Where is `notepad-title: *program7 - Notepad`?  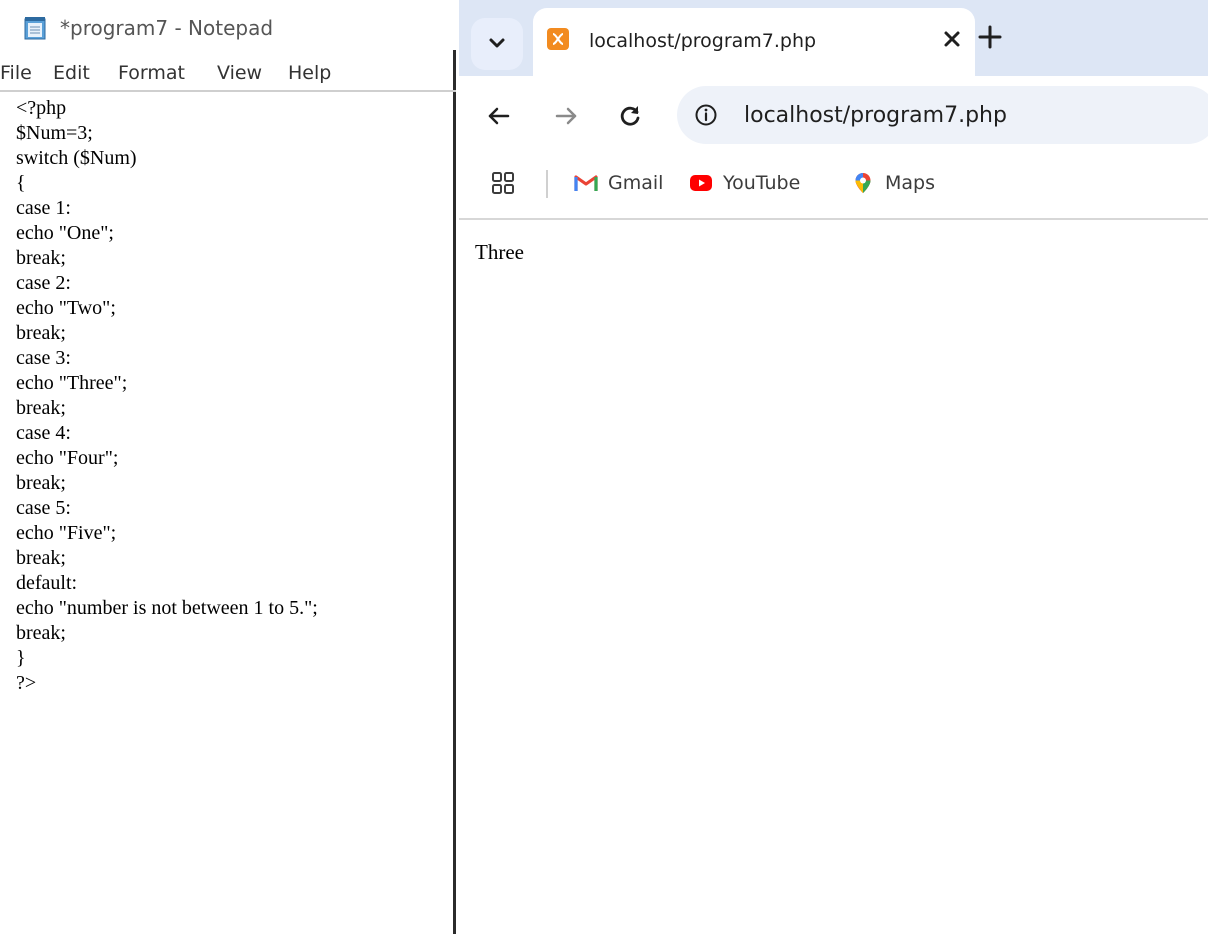 notepad-title: *program7 - Notepad is located at coordinates (167, 28).